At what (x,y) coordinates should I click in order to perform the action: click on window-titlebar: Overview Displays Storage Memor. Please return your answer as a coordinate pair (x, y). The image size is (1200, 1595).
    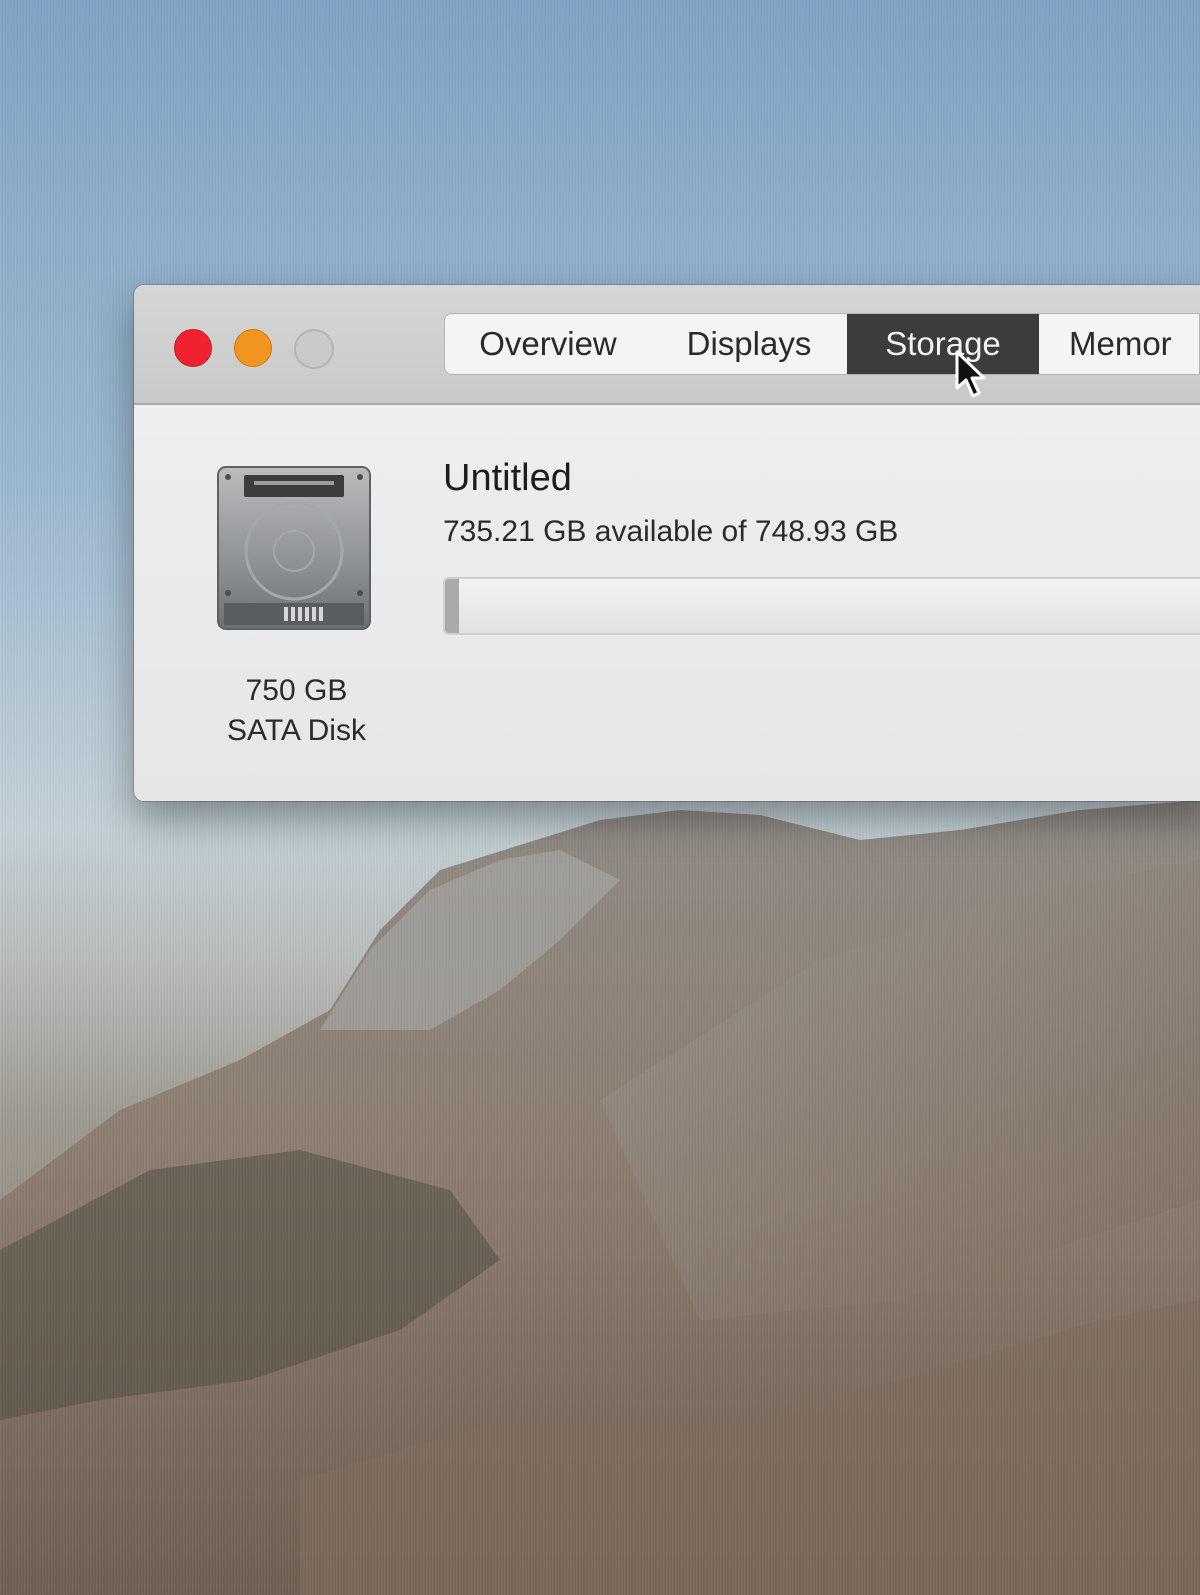
    Looking at the image, I should click on (667, 345).